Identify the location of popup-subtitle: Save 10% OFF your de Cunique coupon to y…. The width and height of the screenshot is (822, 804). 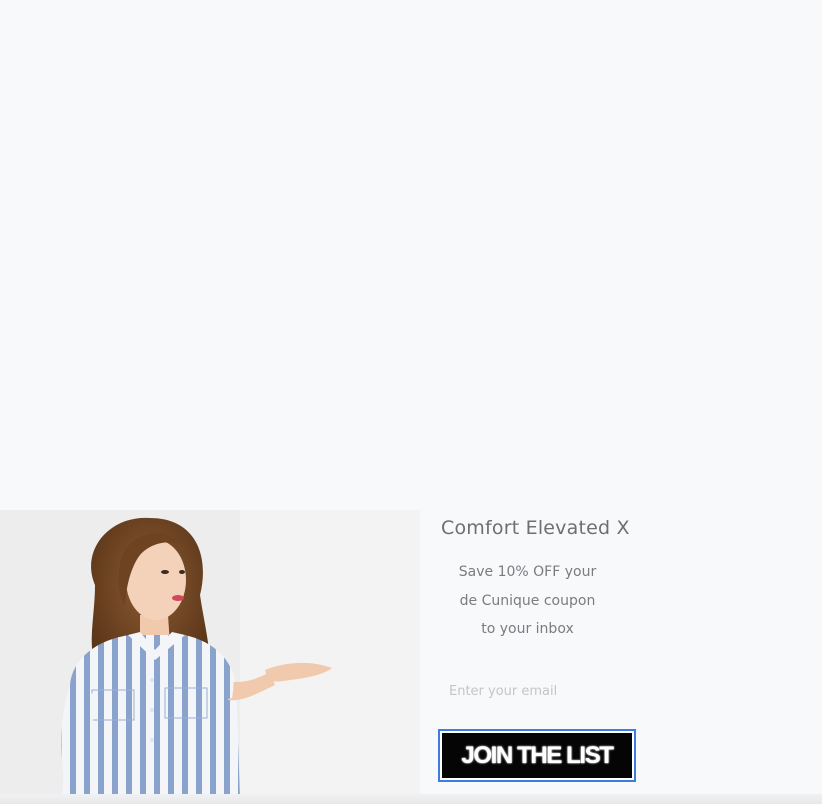
(527, 600).